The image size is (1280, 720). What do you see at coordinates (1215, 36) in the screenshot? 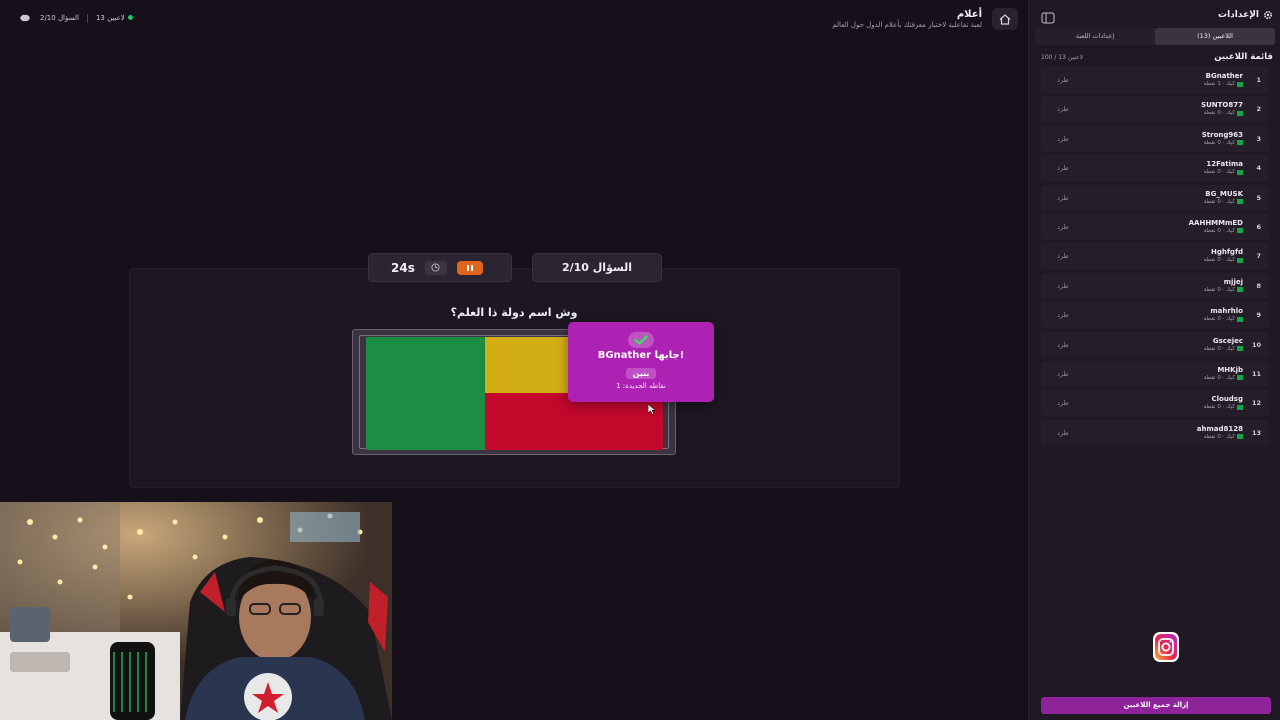
I see `tab-players: اللاعبين (13)` at bounding box center [1215, 36].